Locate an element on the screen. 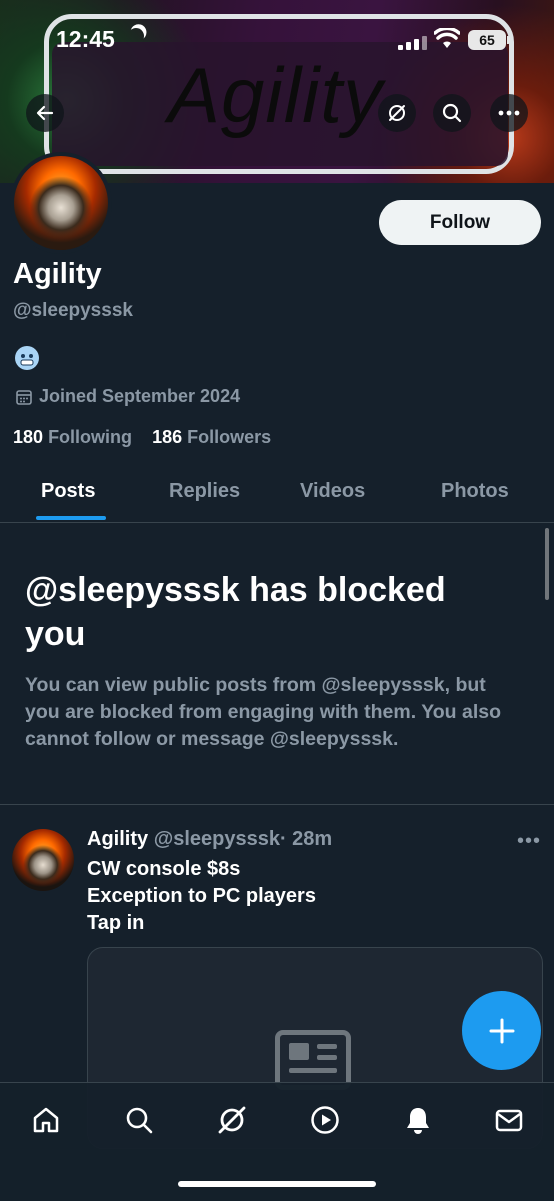 This screenshot has height=1201, width=554. following-label: Following is located at coordinates (90, 437).